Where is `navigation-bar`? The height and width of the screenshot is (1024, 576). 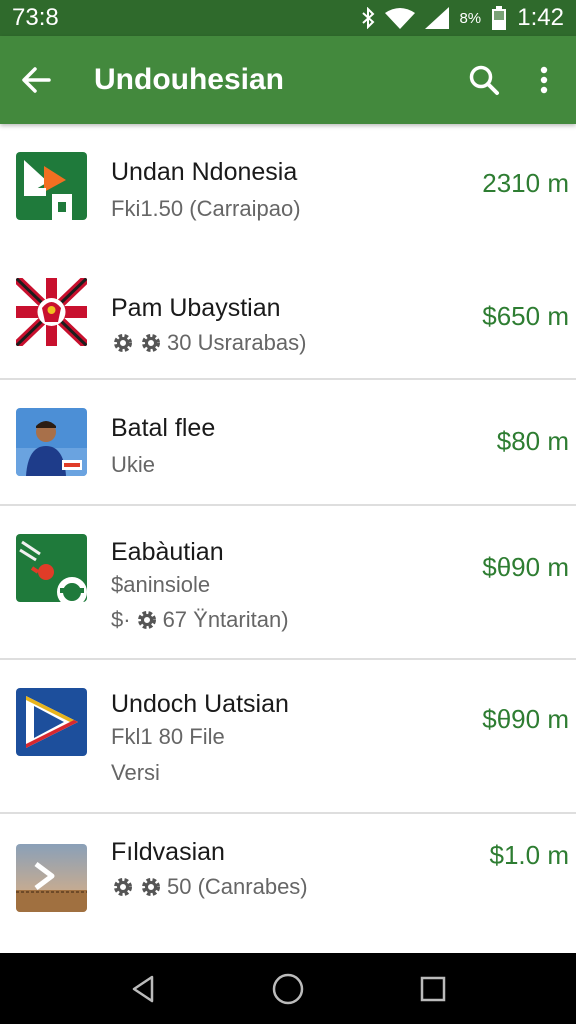
navigation-bar is located at coordinates (288, 988).